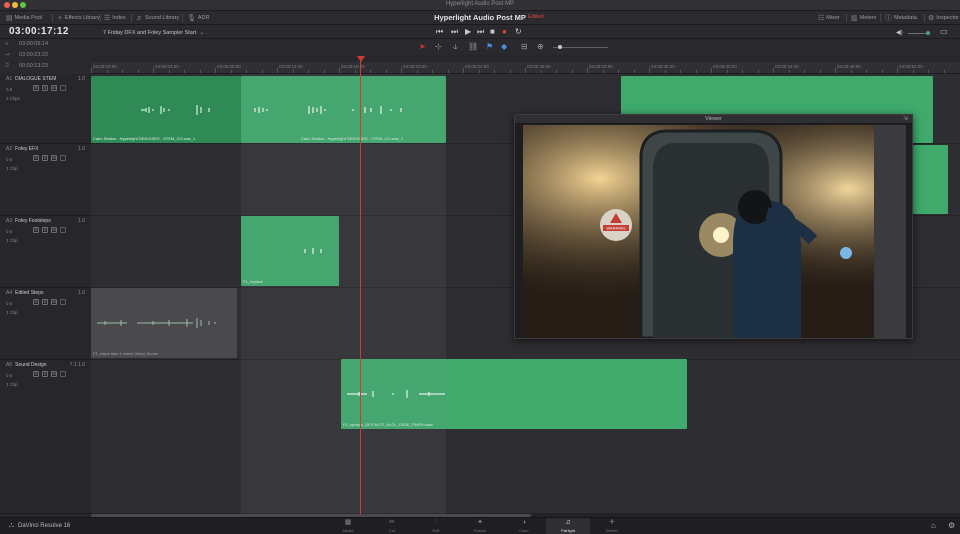  I want to click on track-header-a3: A3 Foley Footsteps 1.0 0.0 R S M 1 Clip, so click(45, 252).